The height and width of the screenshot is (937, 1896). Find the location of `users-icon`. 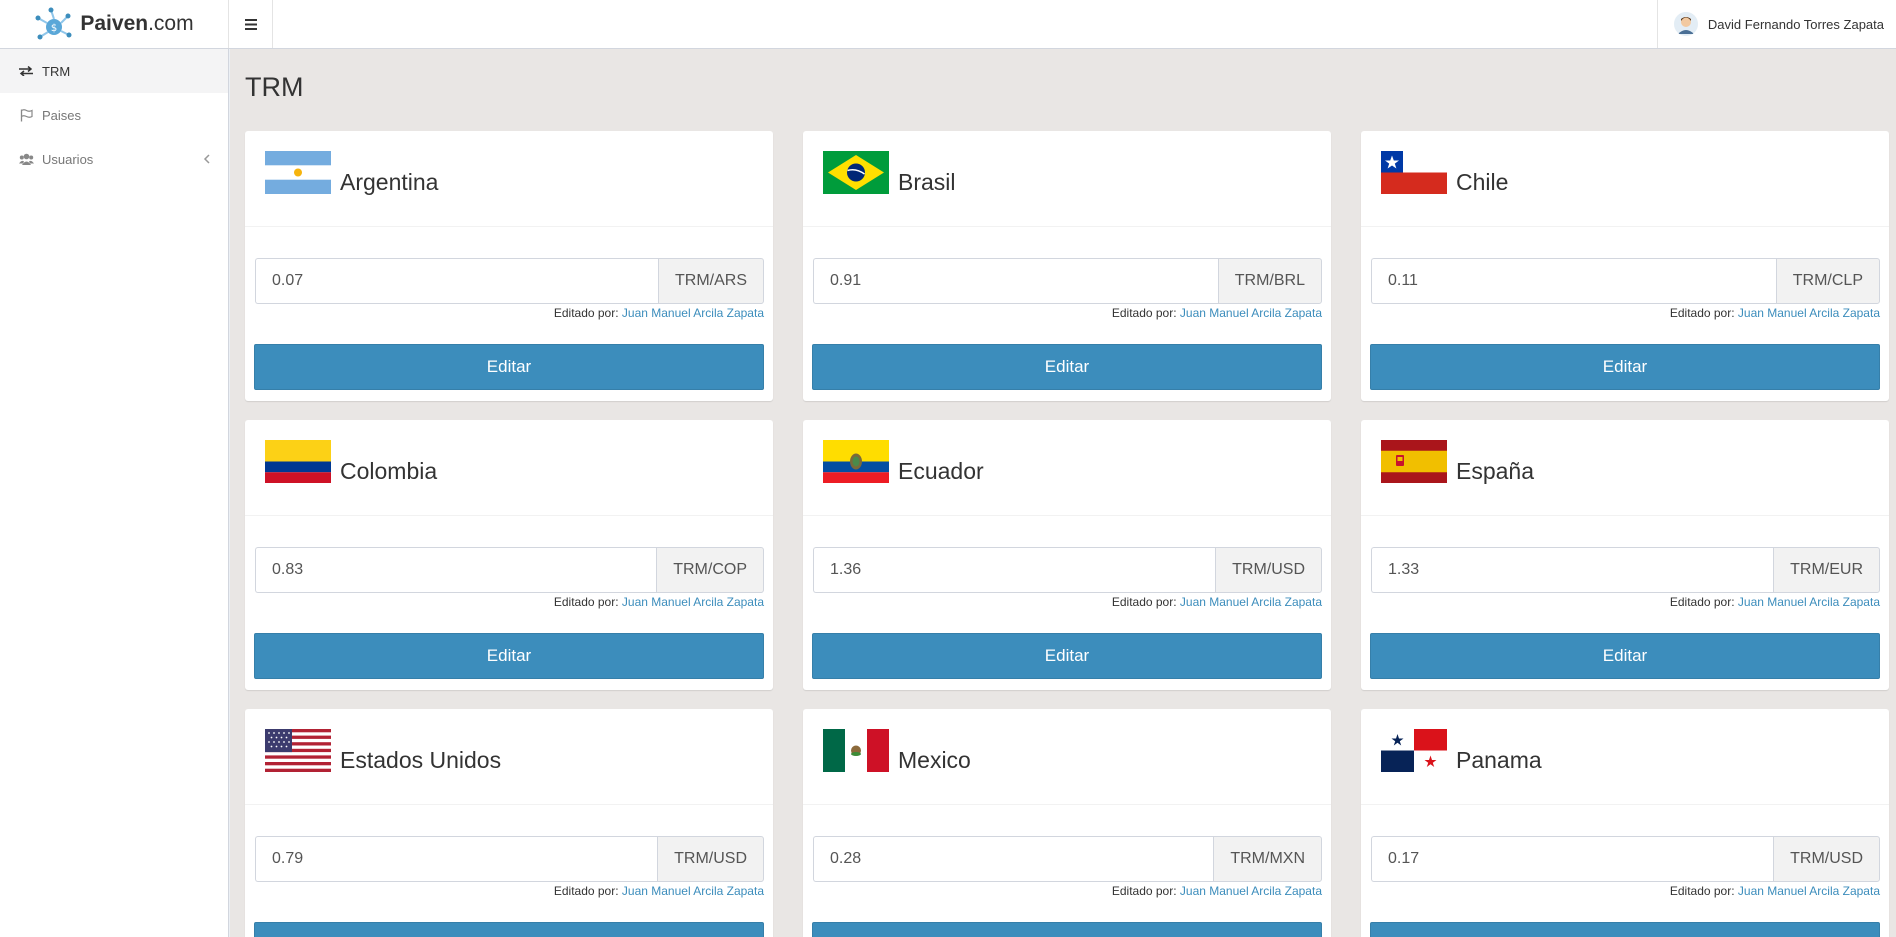

users-icon is located at coordinates (26, 159).